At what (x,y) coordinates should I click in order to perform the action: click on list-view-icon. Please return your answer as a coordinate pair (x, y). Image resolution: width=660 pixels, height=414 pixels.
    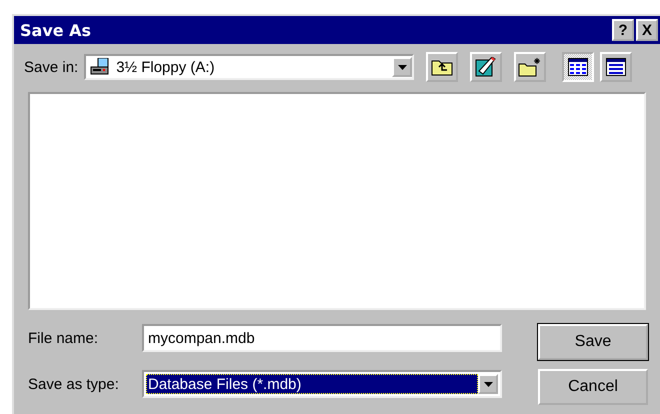
    Looking at the image, I should click on (578, 67).